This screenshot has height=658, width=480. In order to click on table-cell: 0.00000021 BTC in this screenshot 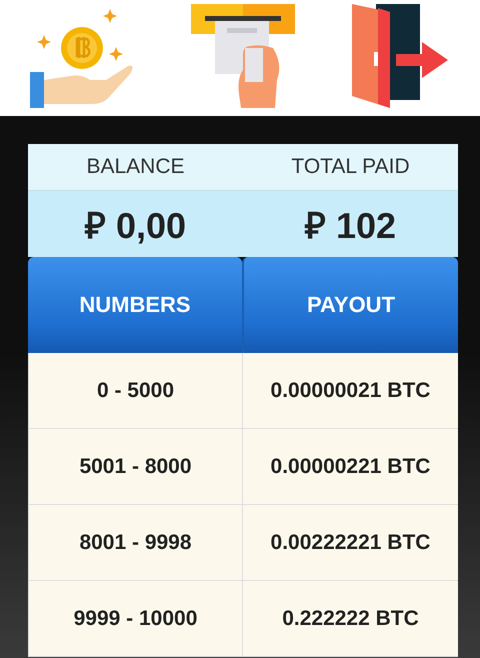, I will do `click(350, 391)`.